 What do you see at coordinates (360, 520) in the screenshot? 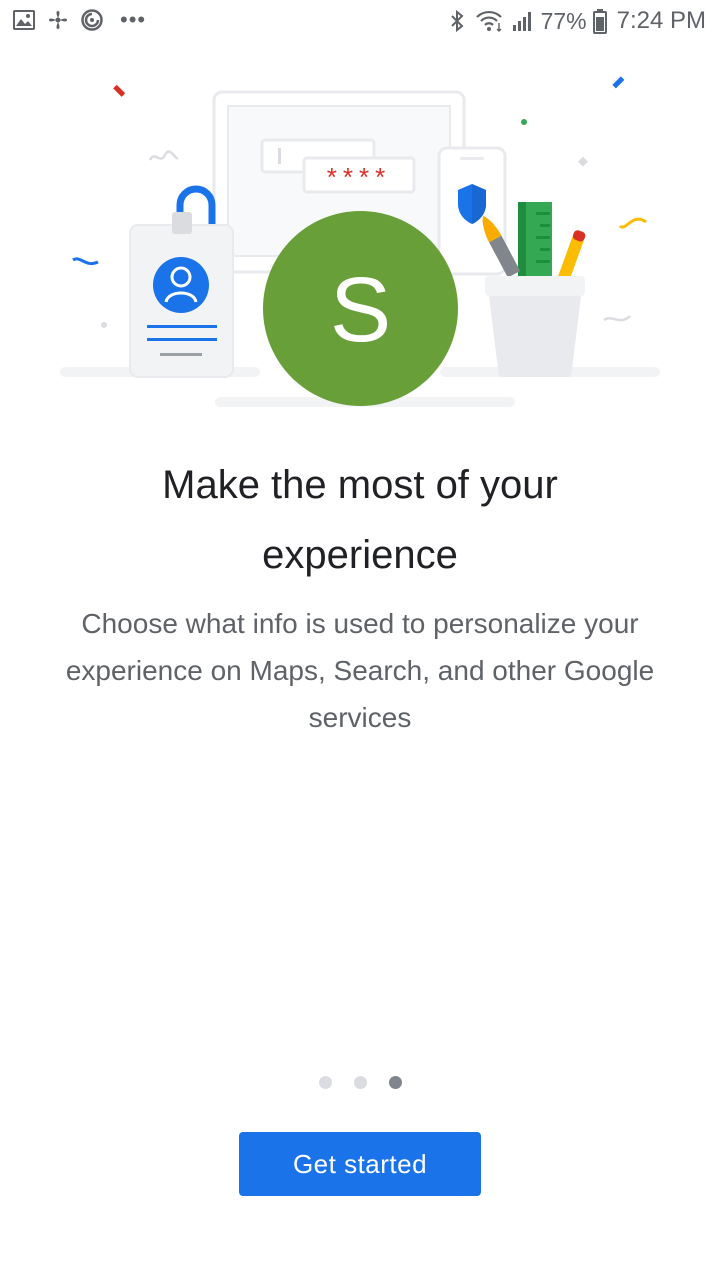
I see `page-title: Make the most of your experience` at bounding box center [360, 520].